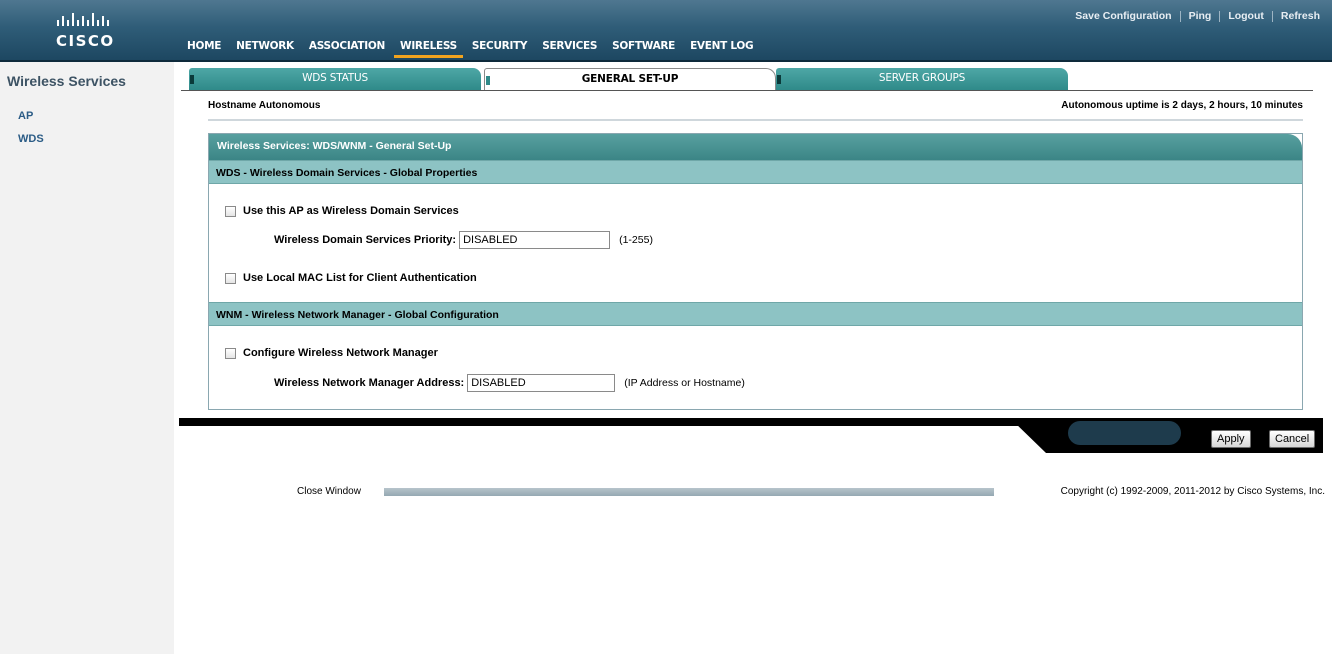  I want to click on cisco-logo: CISCO, so click(88, 32).